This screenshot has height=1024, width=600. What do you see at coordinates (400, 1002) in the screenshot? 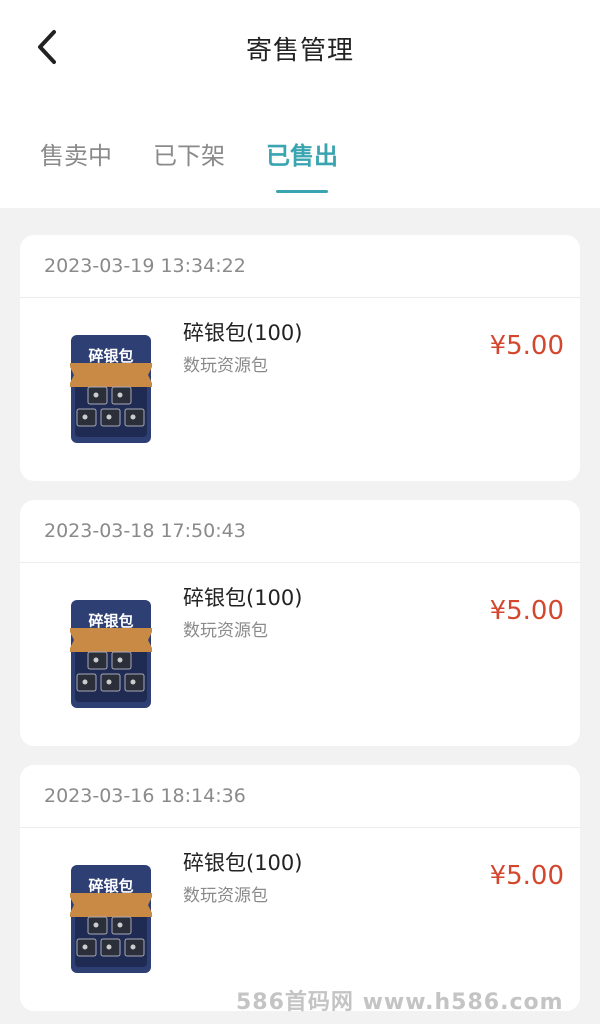
I see `watermark: 586首码网 www.h586.com` at bounding box center [400, 1002].